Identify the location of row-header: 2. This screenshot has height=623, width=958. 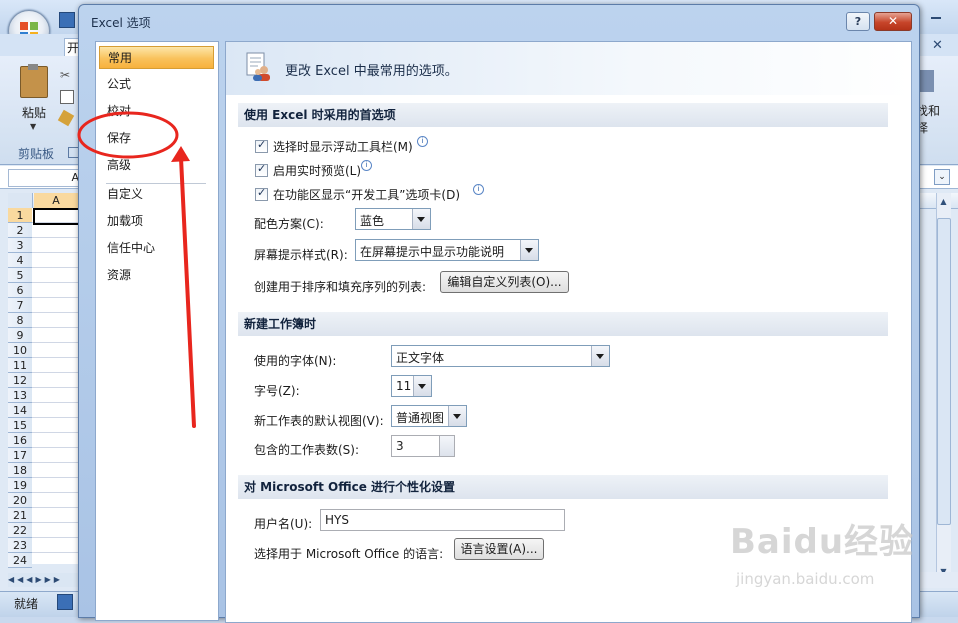
(20, 230).